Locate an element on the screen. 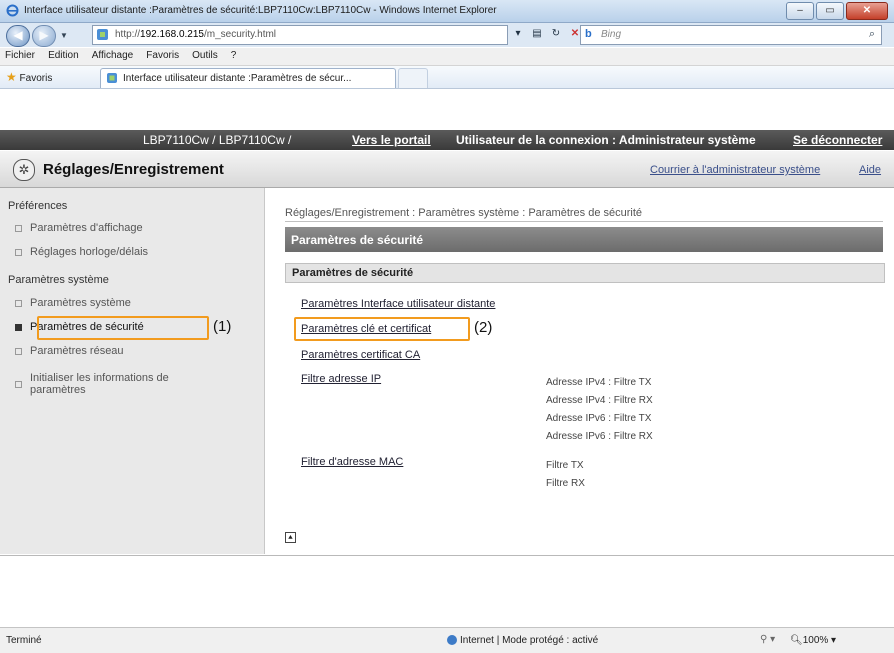 This screenshot has height=653, width=894. content-divider is located at coordinates (447, 555).